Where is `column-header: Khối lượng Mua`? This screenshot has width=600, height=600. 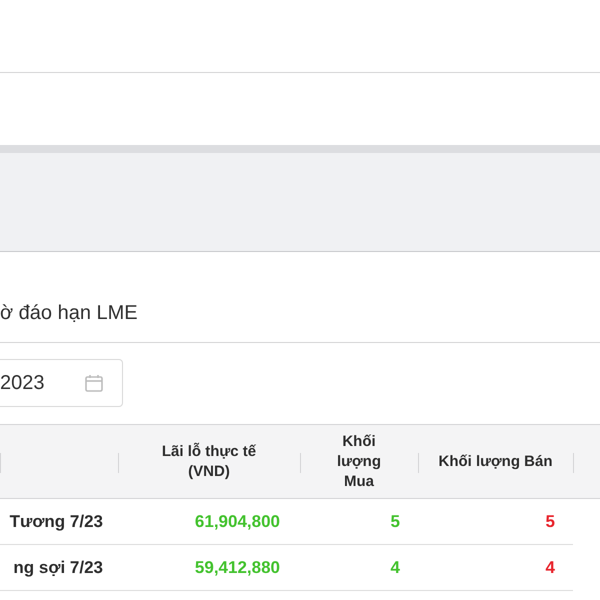 column-header: Khối lượng Mua is located at coordinates (359, 462).